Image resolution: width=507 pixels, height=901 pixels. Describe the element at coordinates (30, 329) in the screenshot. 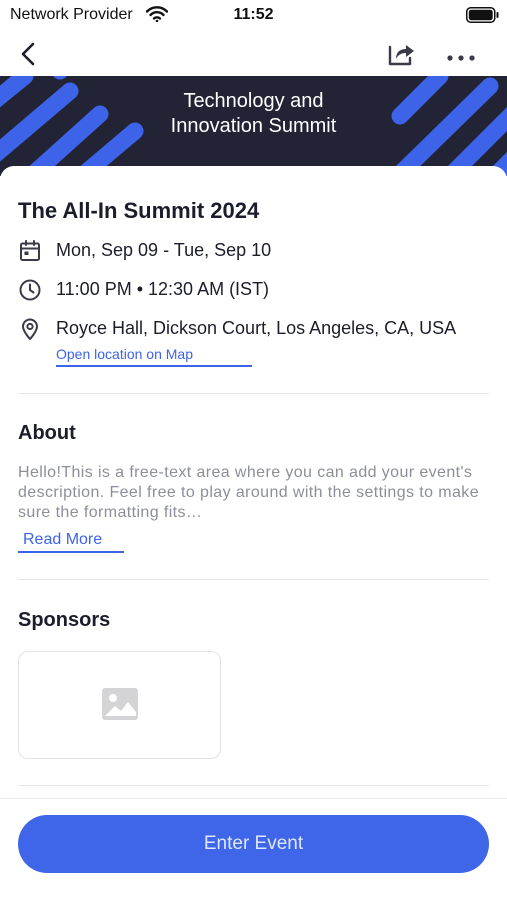

I see `location-pin-icon` at that location.